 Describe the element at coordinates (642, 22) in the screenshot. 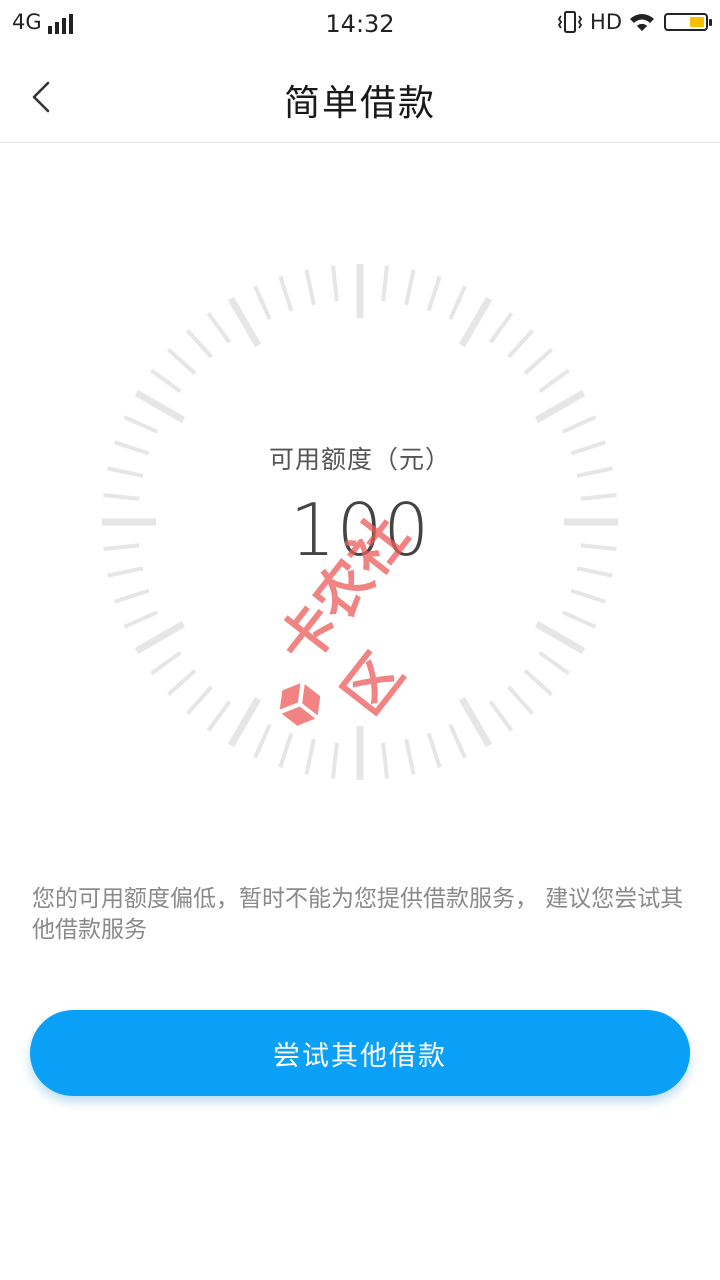

I see `wifi-icon` at that location.